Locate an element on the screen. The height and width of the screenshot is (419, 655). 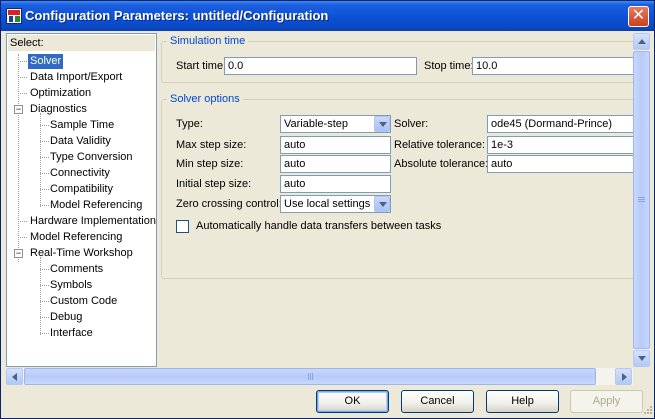
arrow-right-icon is located at coordinates (624, 377).